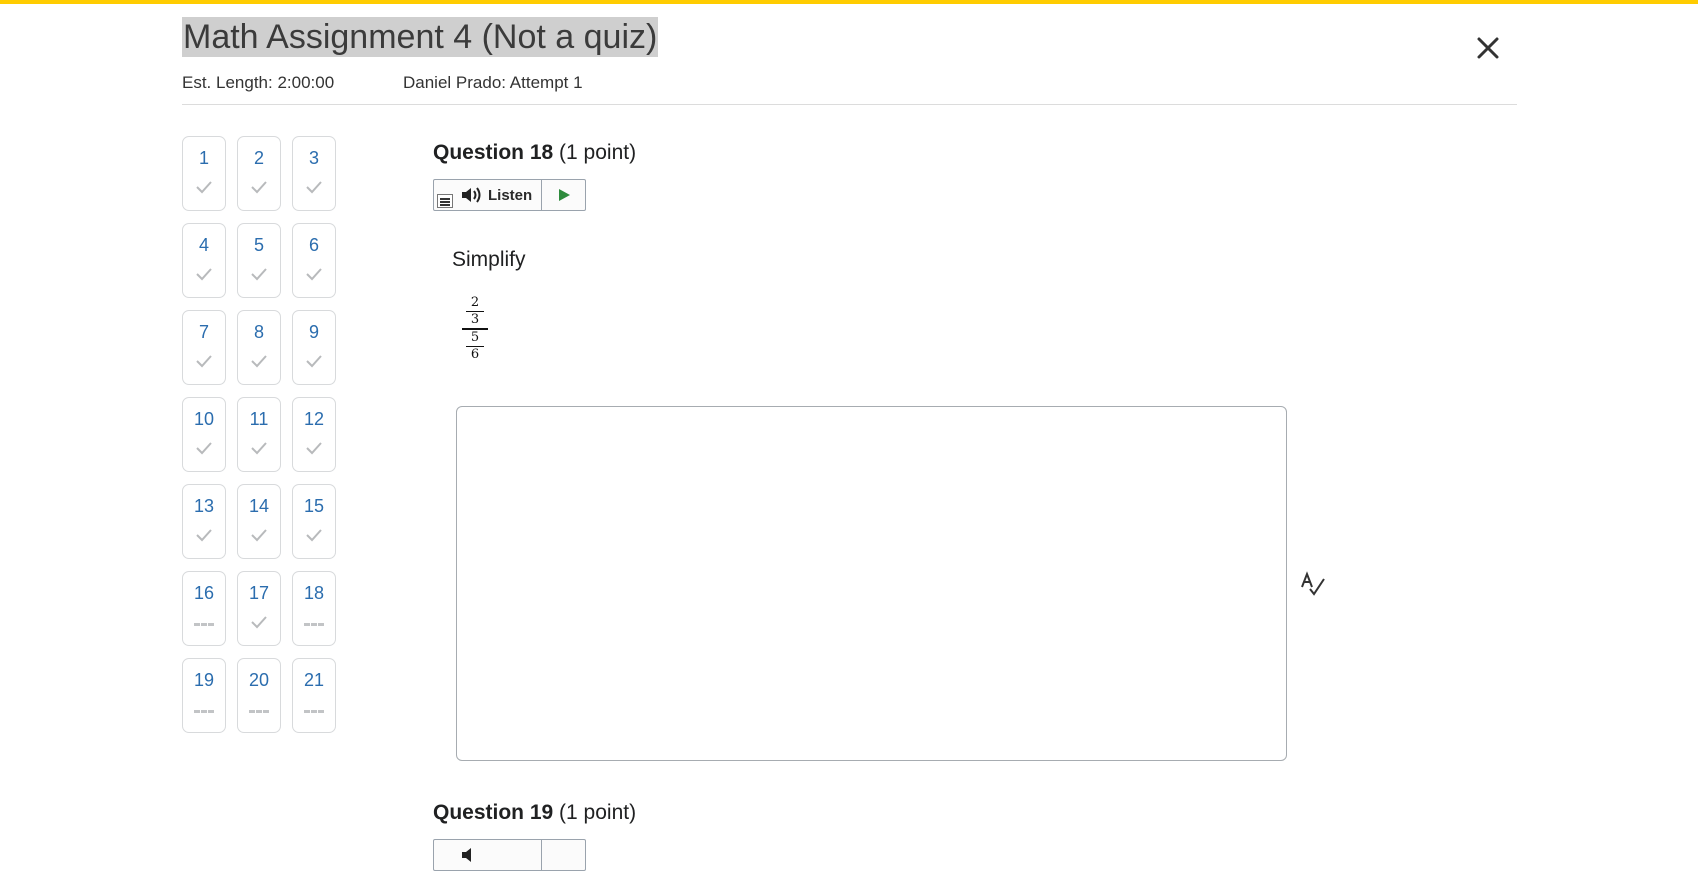 This screenshot has height=871, width=1698. Describe the element at coordinates (475, 337) in the screenshot. I see `outer-numerator: 5` at that location.